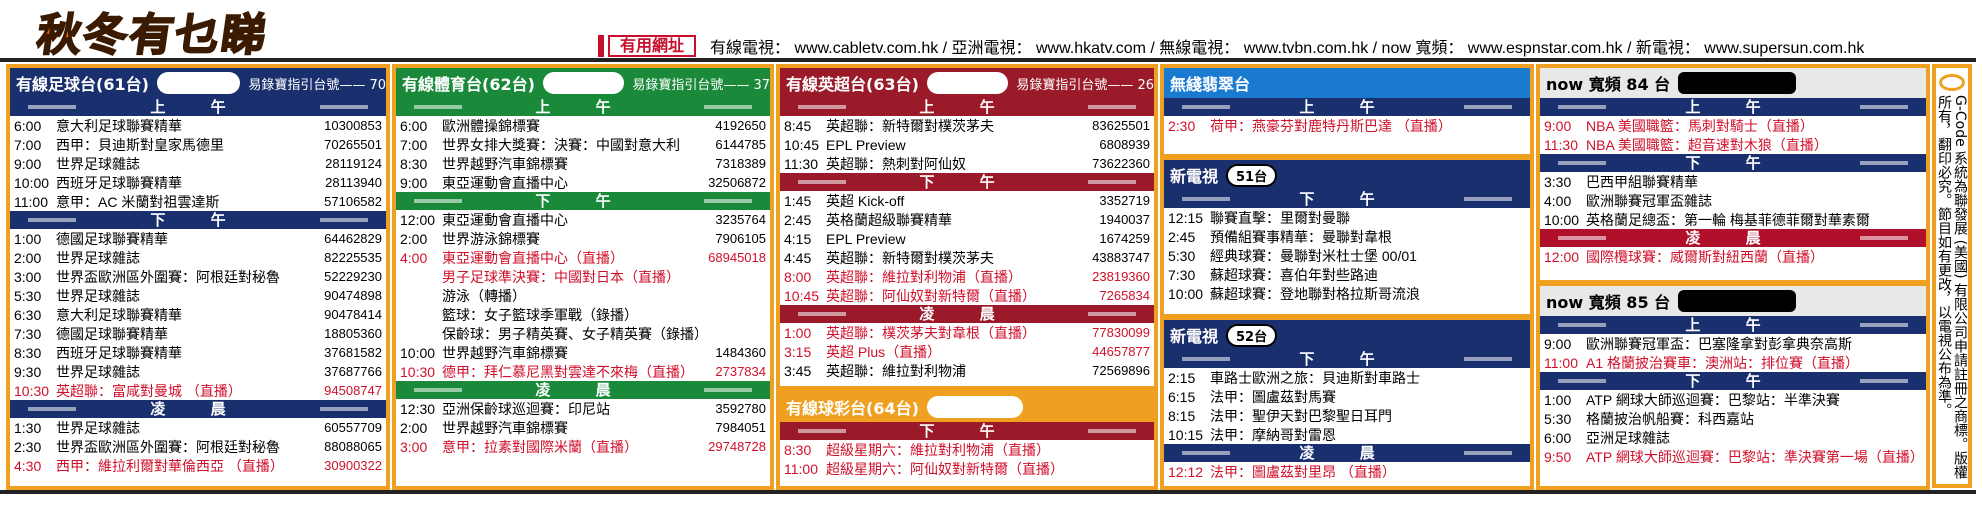  What do you see at coordinates (1952, 83) in the screenshot?
I see `gcode-circle-icon` at bounding box center [1952, 83].